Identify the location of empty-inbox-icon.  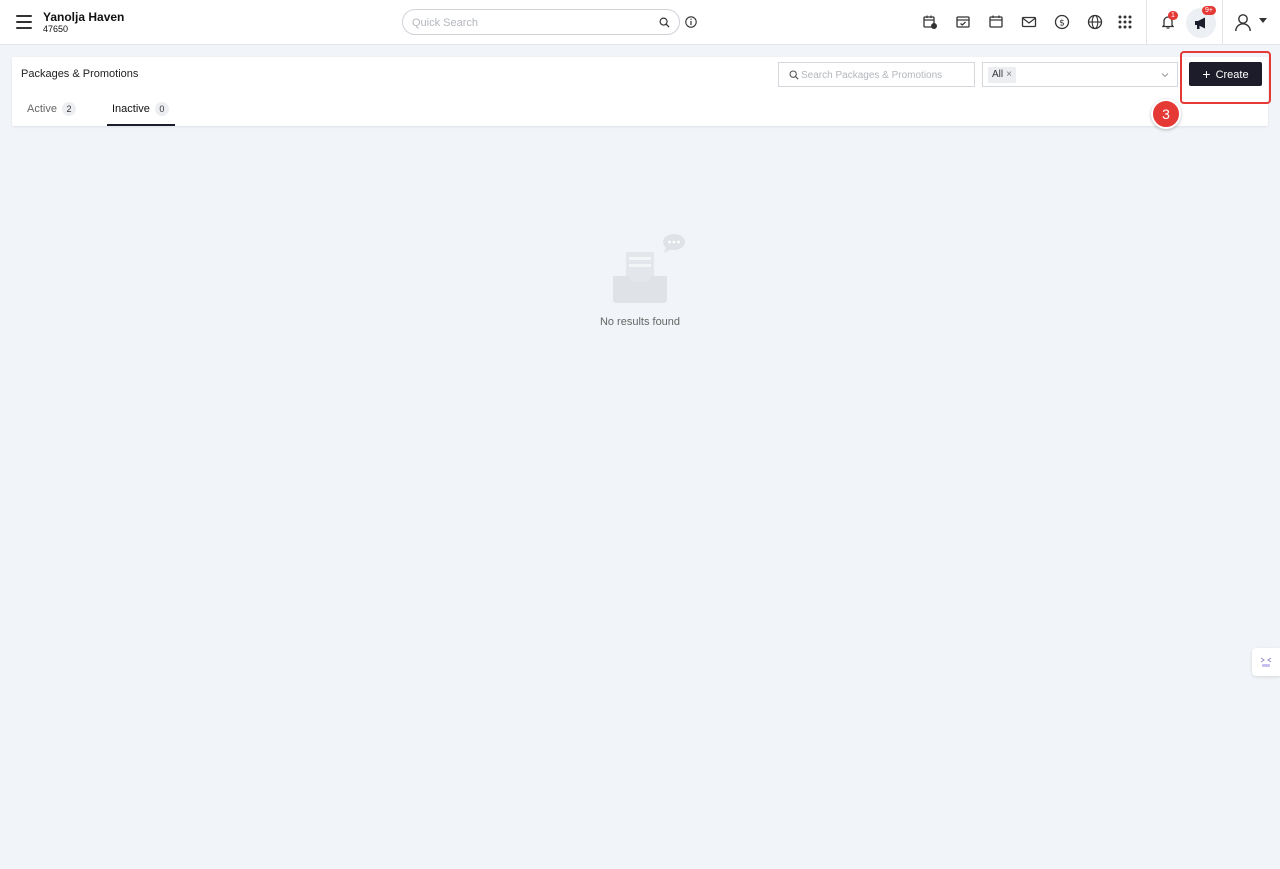
(649, 268).